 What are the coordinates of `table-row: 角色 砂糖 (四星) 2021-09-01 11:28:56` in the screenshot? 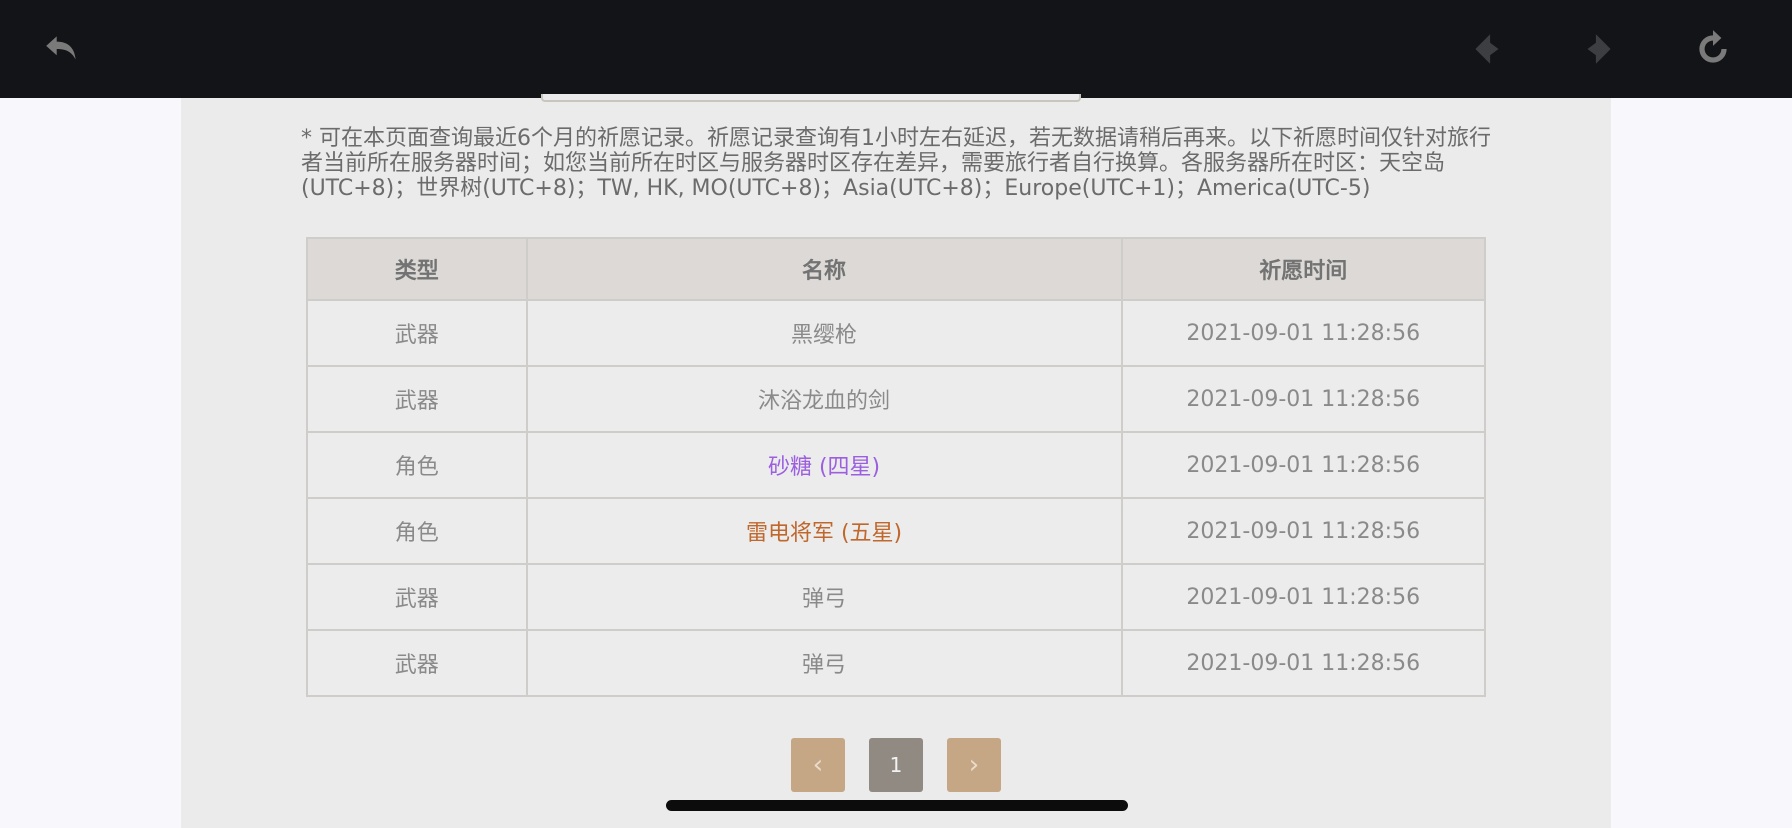 It's located at (896, 465).